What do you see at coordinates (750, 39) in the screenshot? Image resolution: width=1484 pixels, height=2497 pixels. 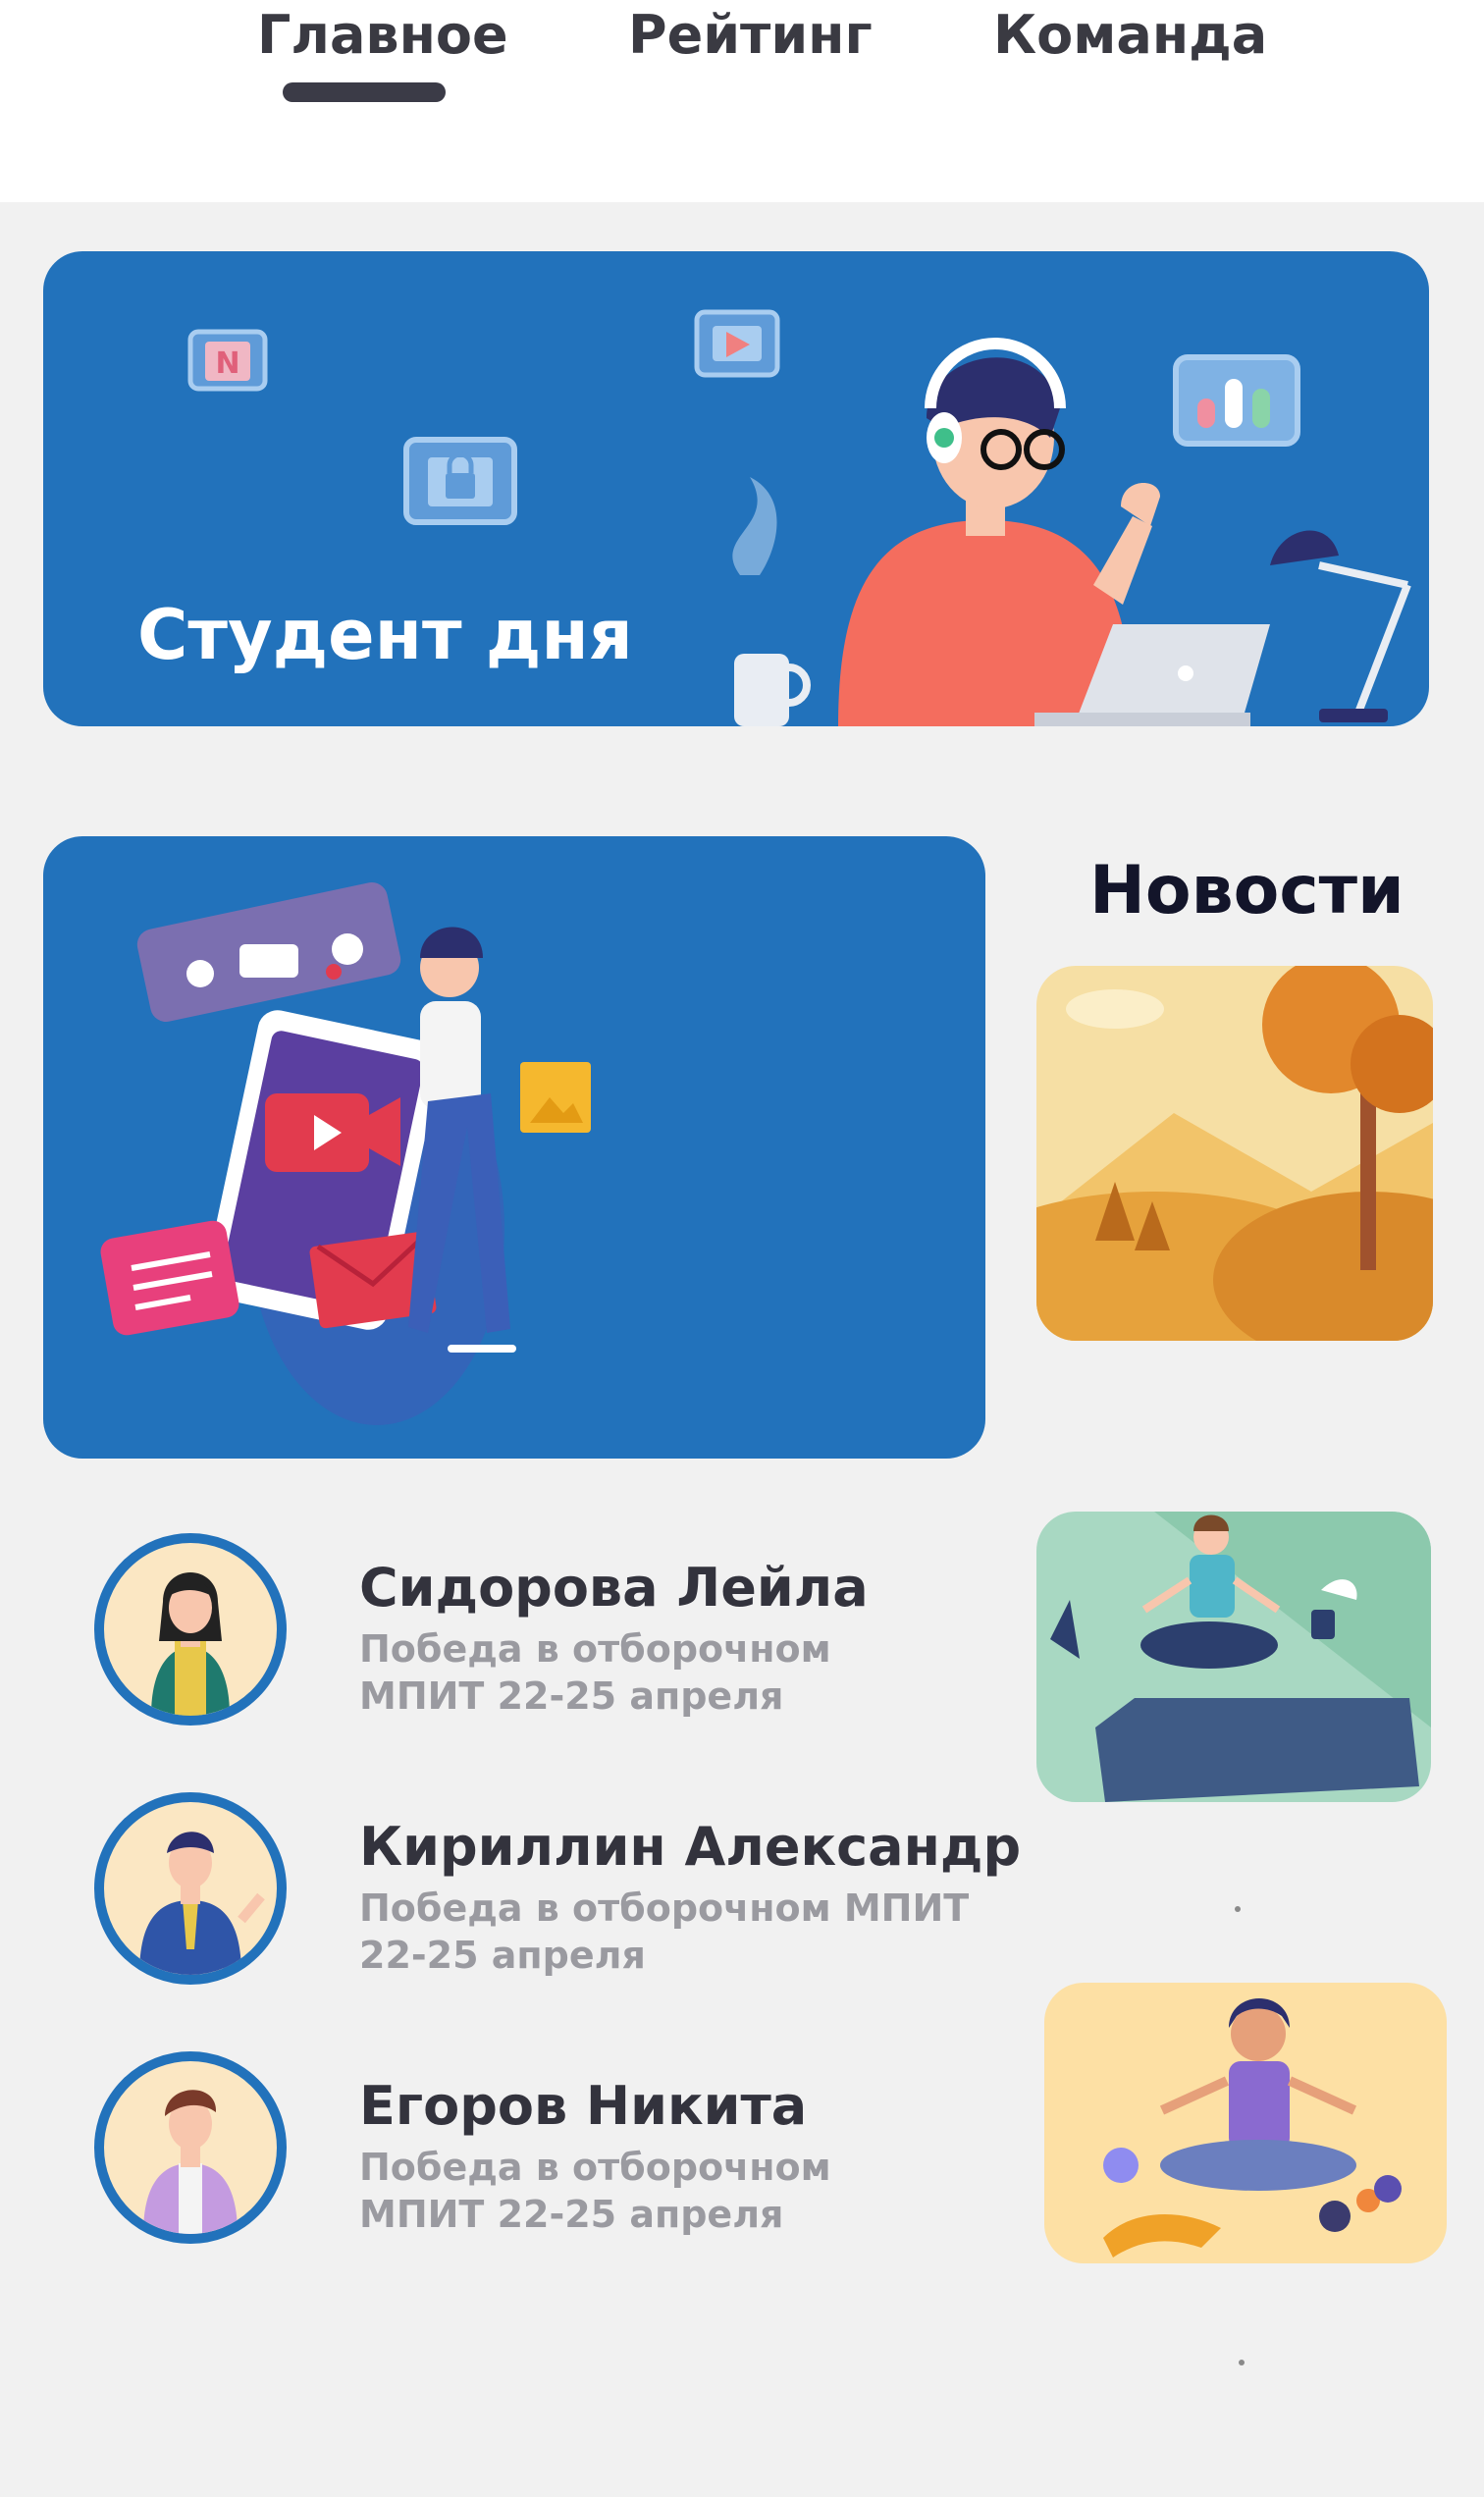 I see `tab-rating: Рейтинг` at bounding box center [750, 39].